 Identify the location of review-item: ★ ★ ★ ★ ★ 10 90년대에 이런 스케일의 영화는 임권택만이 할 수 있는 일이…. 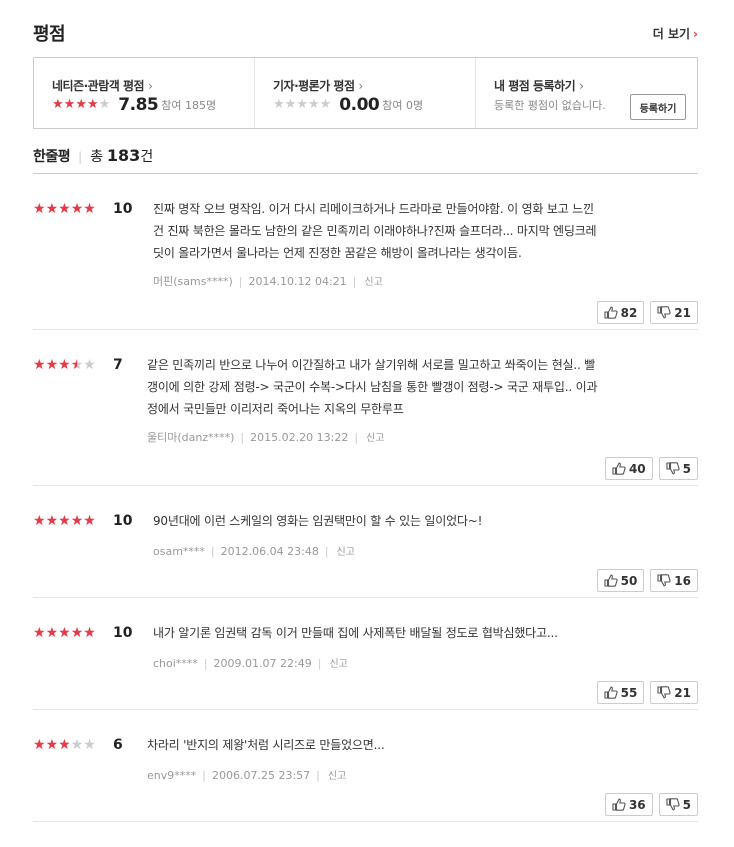
(365, 542).